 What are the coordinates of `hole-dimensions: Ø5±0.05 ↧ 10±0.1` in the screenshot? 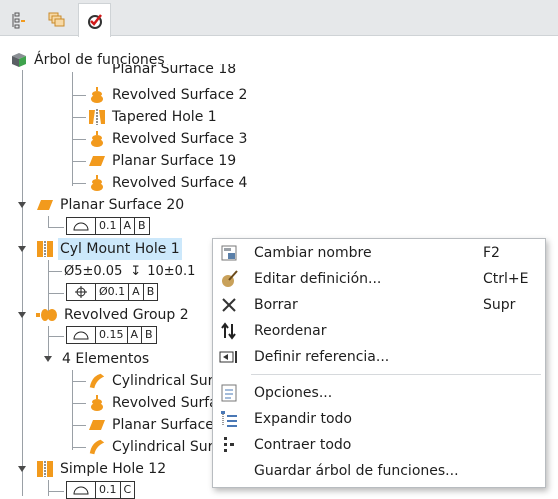 It's located at (129, 271).